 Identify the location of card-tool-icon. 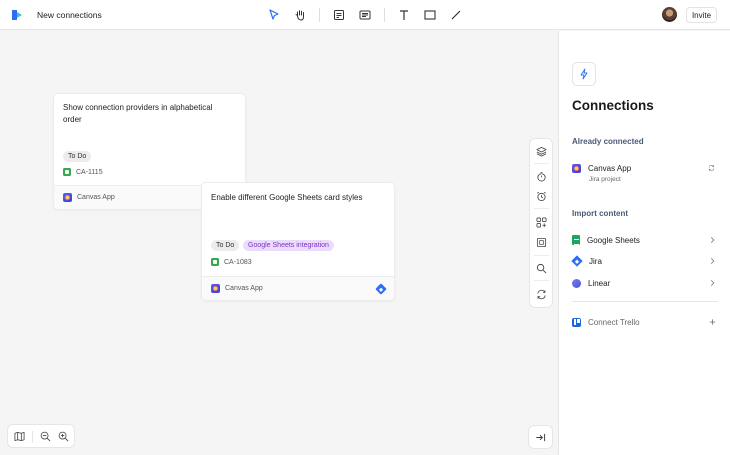
(365, 15).